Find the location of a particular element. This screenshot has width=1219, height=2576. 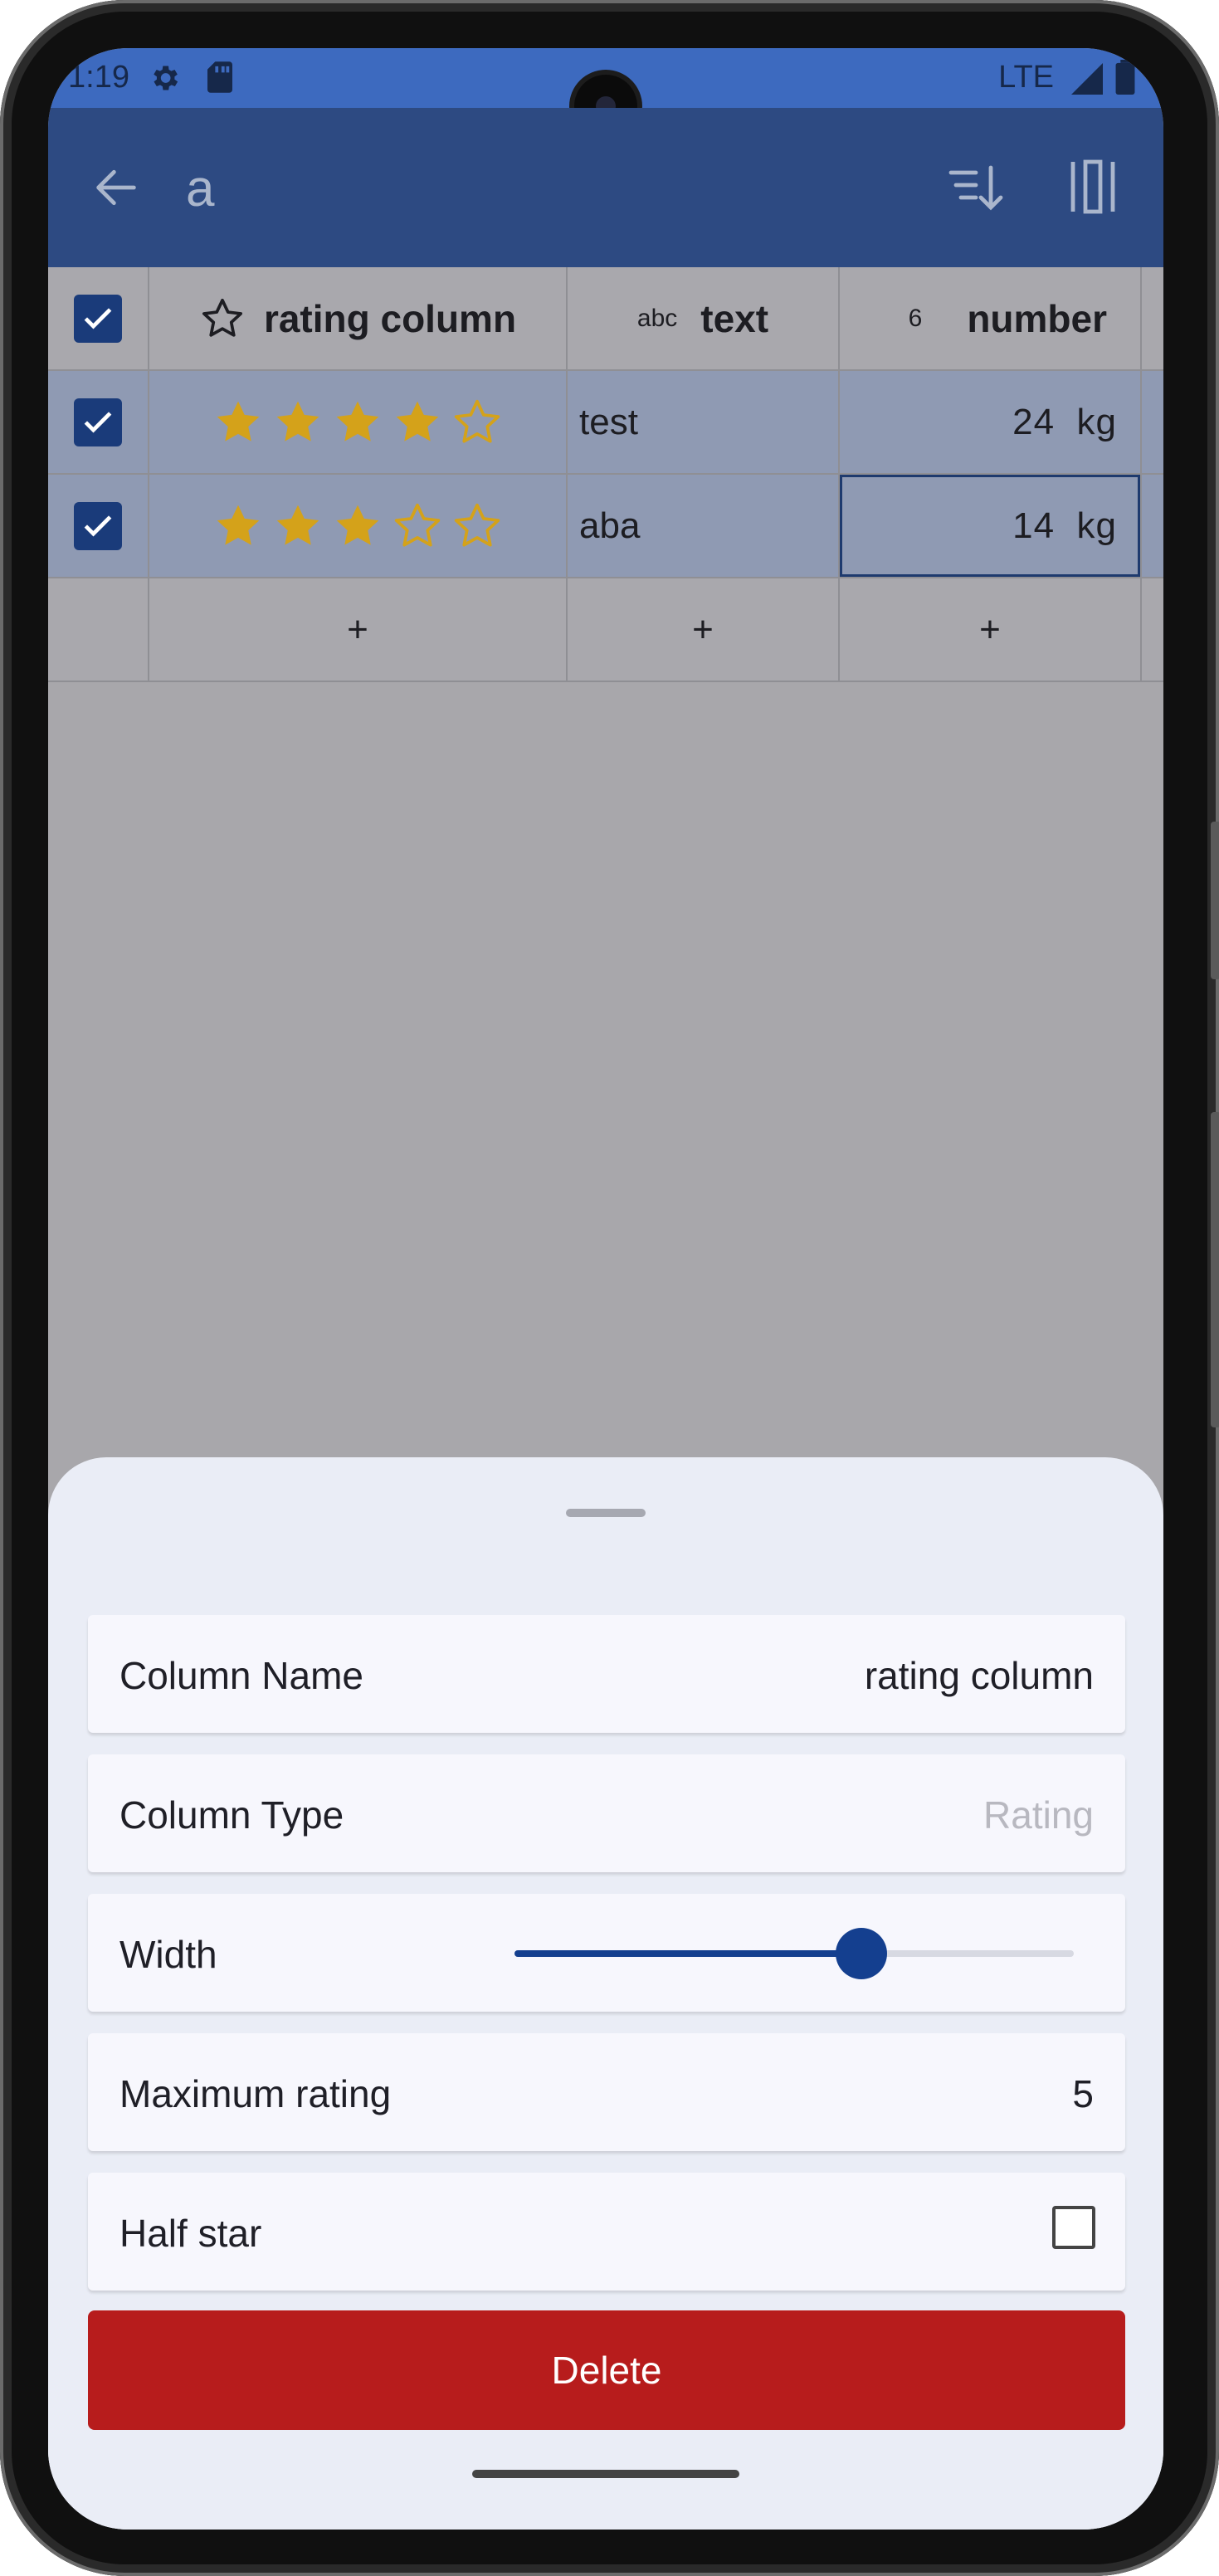

table-header-row: rating column abc text 6 number is located at coordinates (606, 319).